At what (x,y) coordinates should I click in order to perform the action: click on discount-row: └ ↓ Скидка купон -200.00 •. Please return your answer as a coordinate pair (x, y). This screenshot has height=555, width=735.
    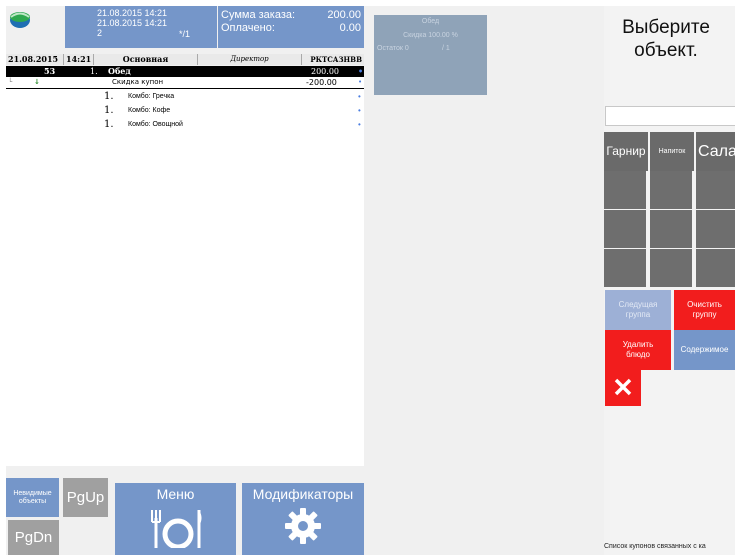
    Looking at the image, I should click on (185, 83).